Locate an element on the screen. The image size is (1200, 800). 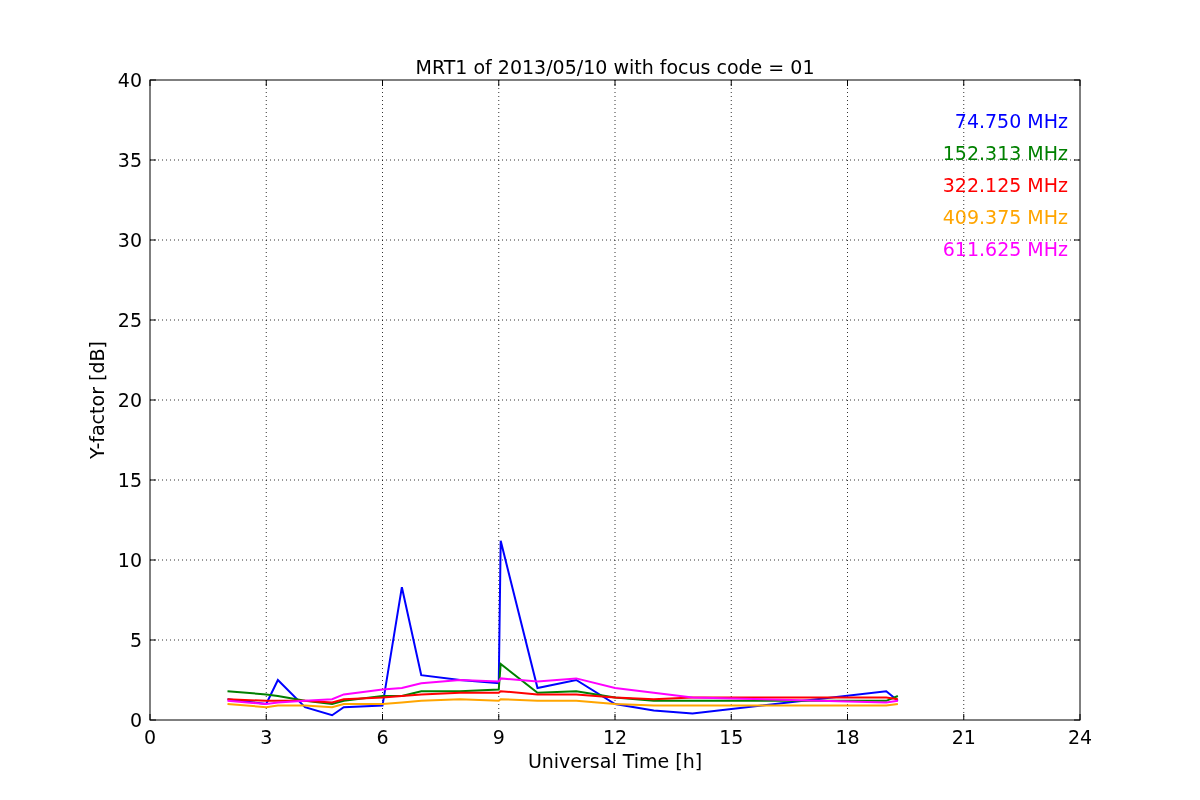
x-tick-label: 18 is located at coordinates (847, 737).